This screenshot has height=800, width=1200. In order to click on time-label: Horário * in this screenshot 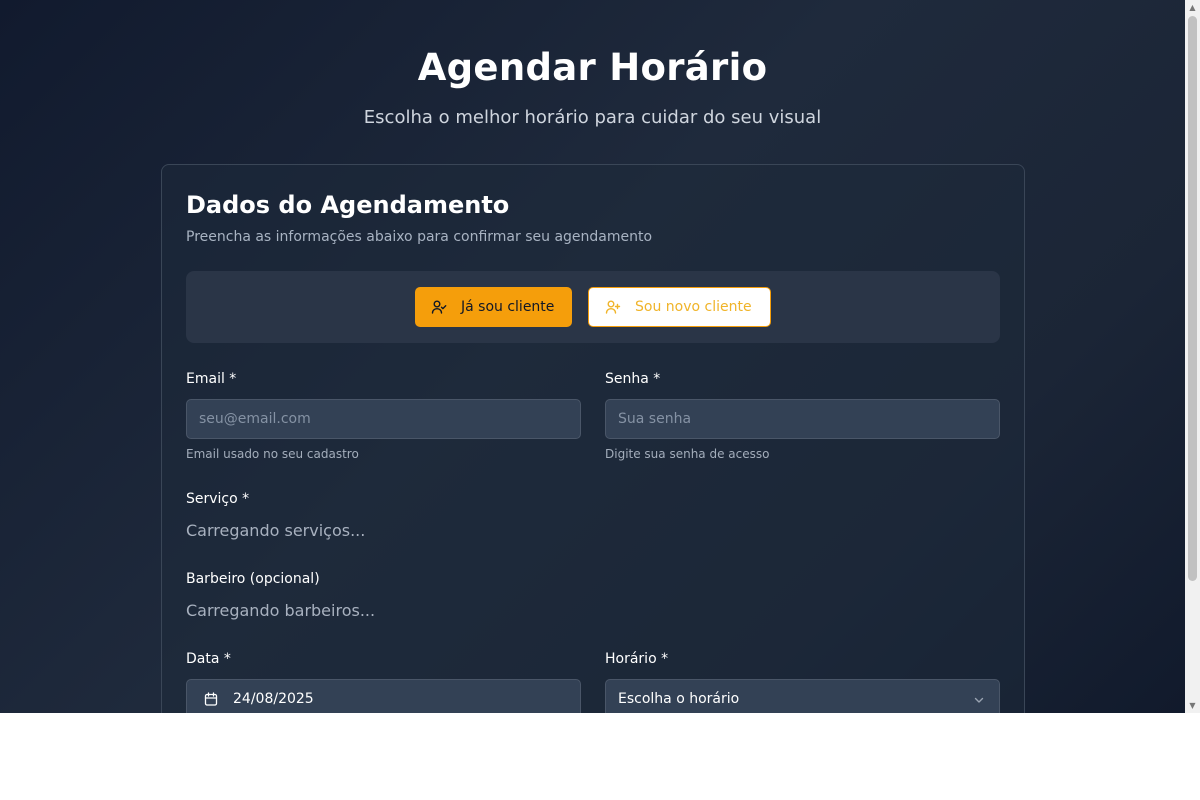, I will do `click(637, 659)`.